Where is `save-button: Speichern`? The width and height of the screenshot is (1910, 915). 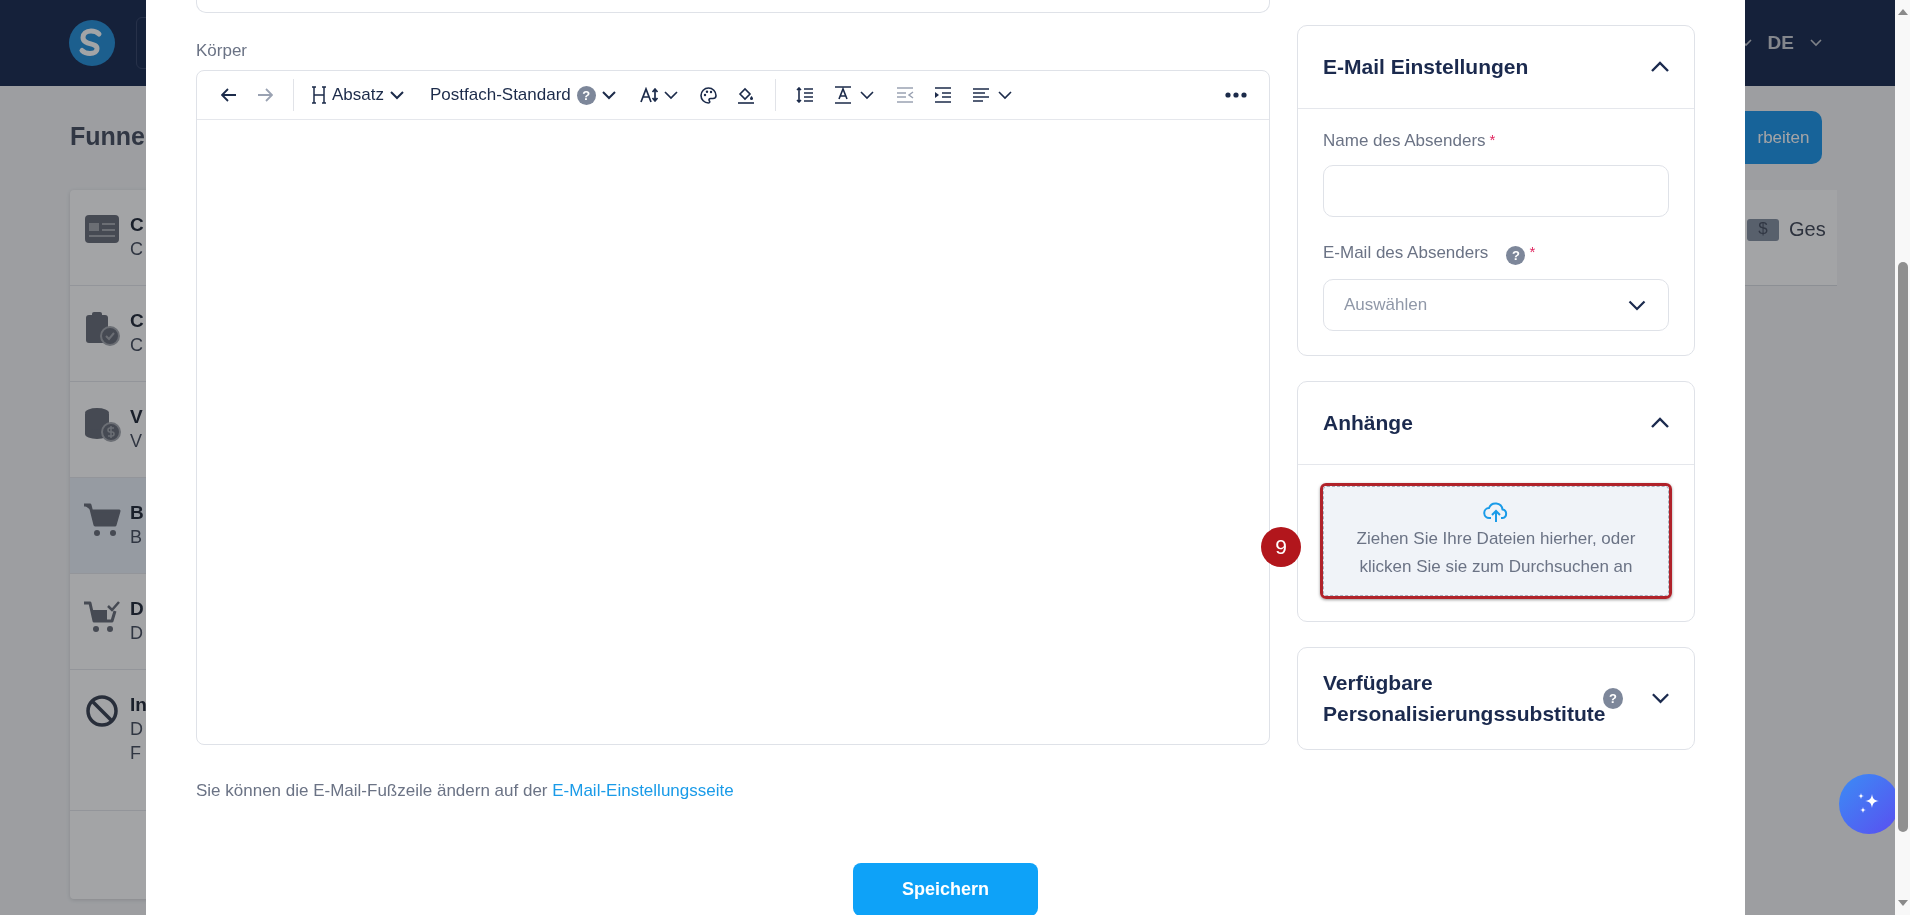
save-button: Speichern is located at coordinates (945, 889).